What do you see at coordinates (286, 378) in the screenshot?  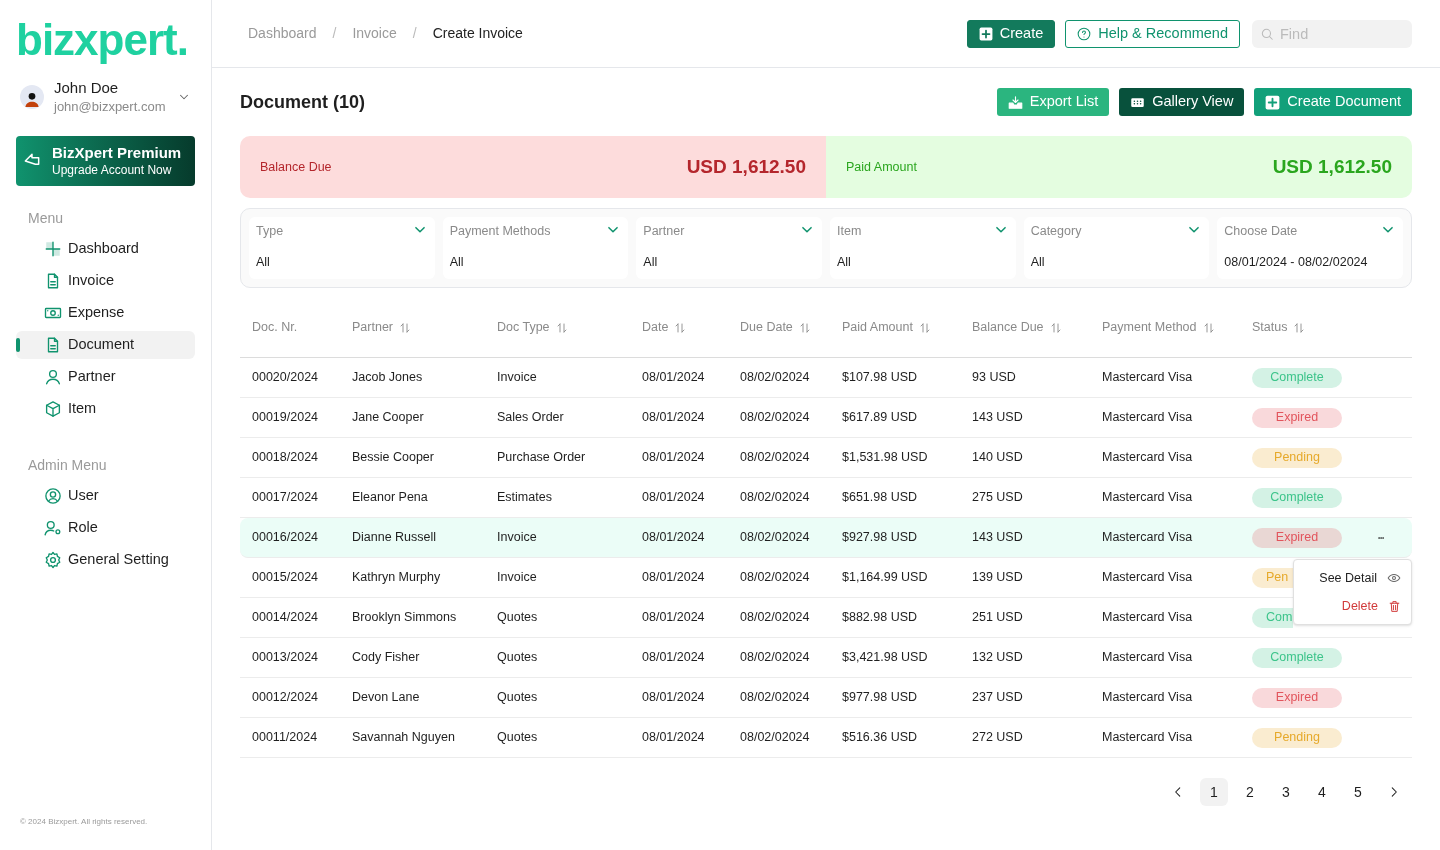 I see `table-cell-text: 00020/2024` at bounding box center [286, 378].